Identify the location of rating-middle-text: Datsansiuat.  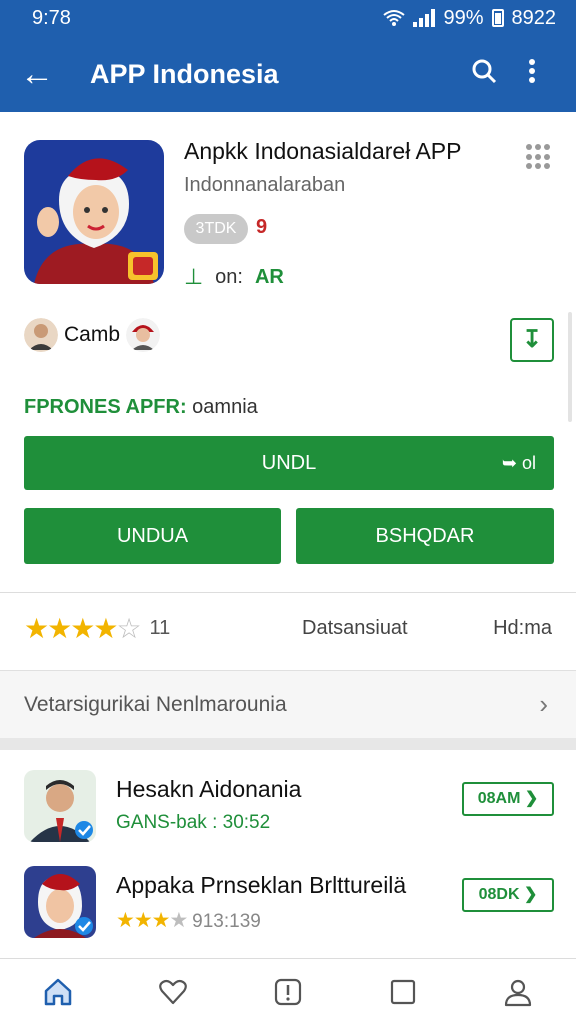
(355, 628).